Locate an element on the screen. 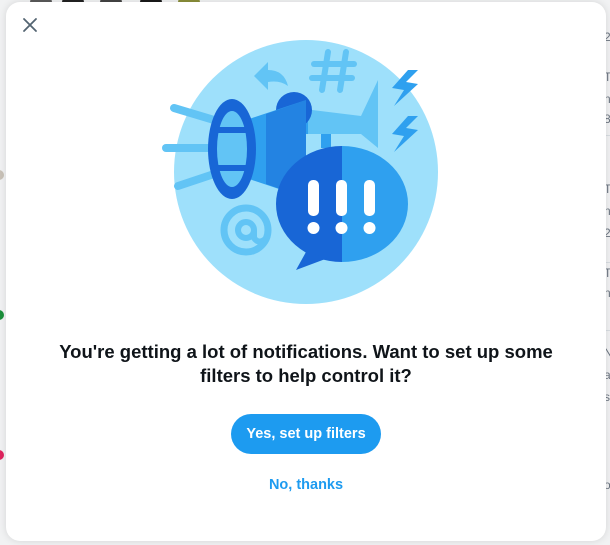 The width and height of the screenshot is (610, 545). close-icon is located at coordinates (30, 25).